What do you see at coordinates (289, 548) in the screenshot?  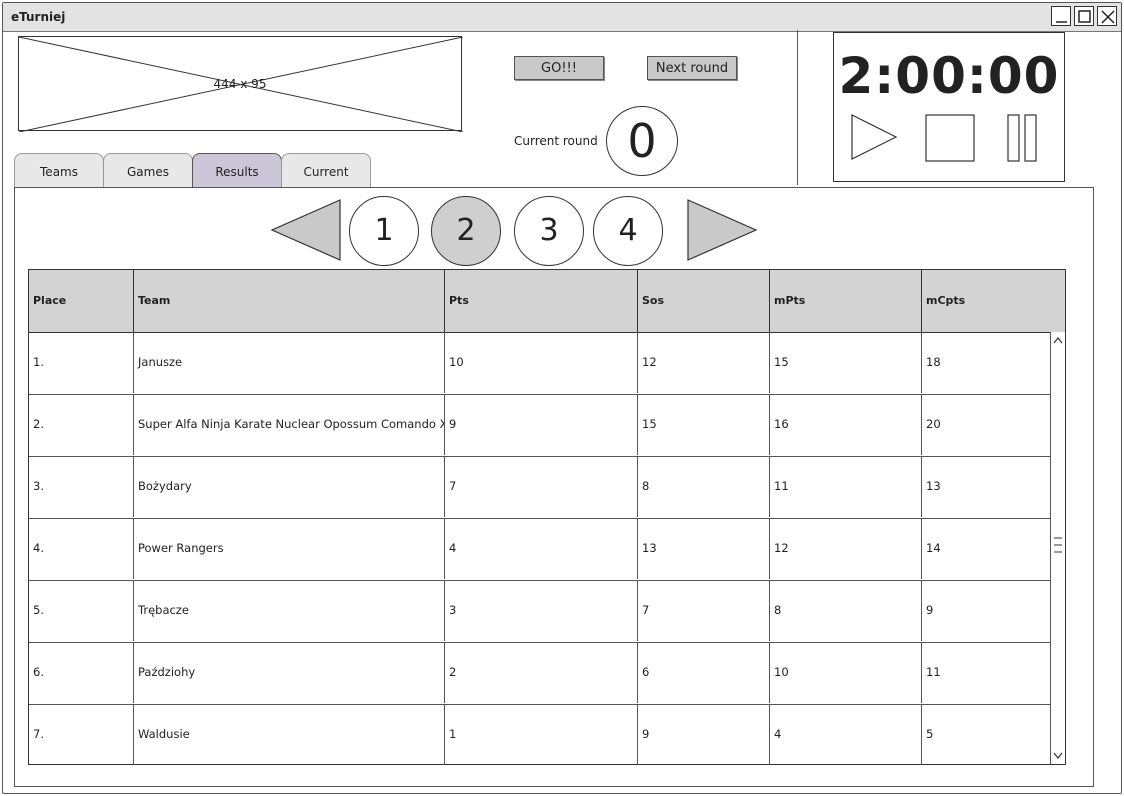 I see `cell-team: Power Rangers` at bounding box center [289, 548].